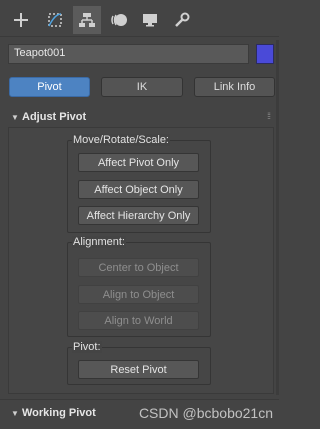 The width and height of the screenshot is (320, 429). What do you see at coordinates (234, 87) in the screenshot?
I see `tab-link-info: Link Info` at bounding box center [234, 87].